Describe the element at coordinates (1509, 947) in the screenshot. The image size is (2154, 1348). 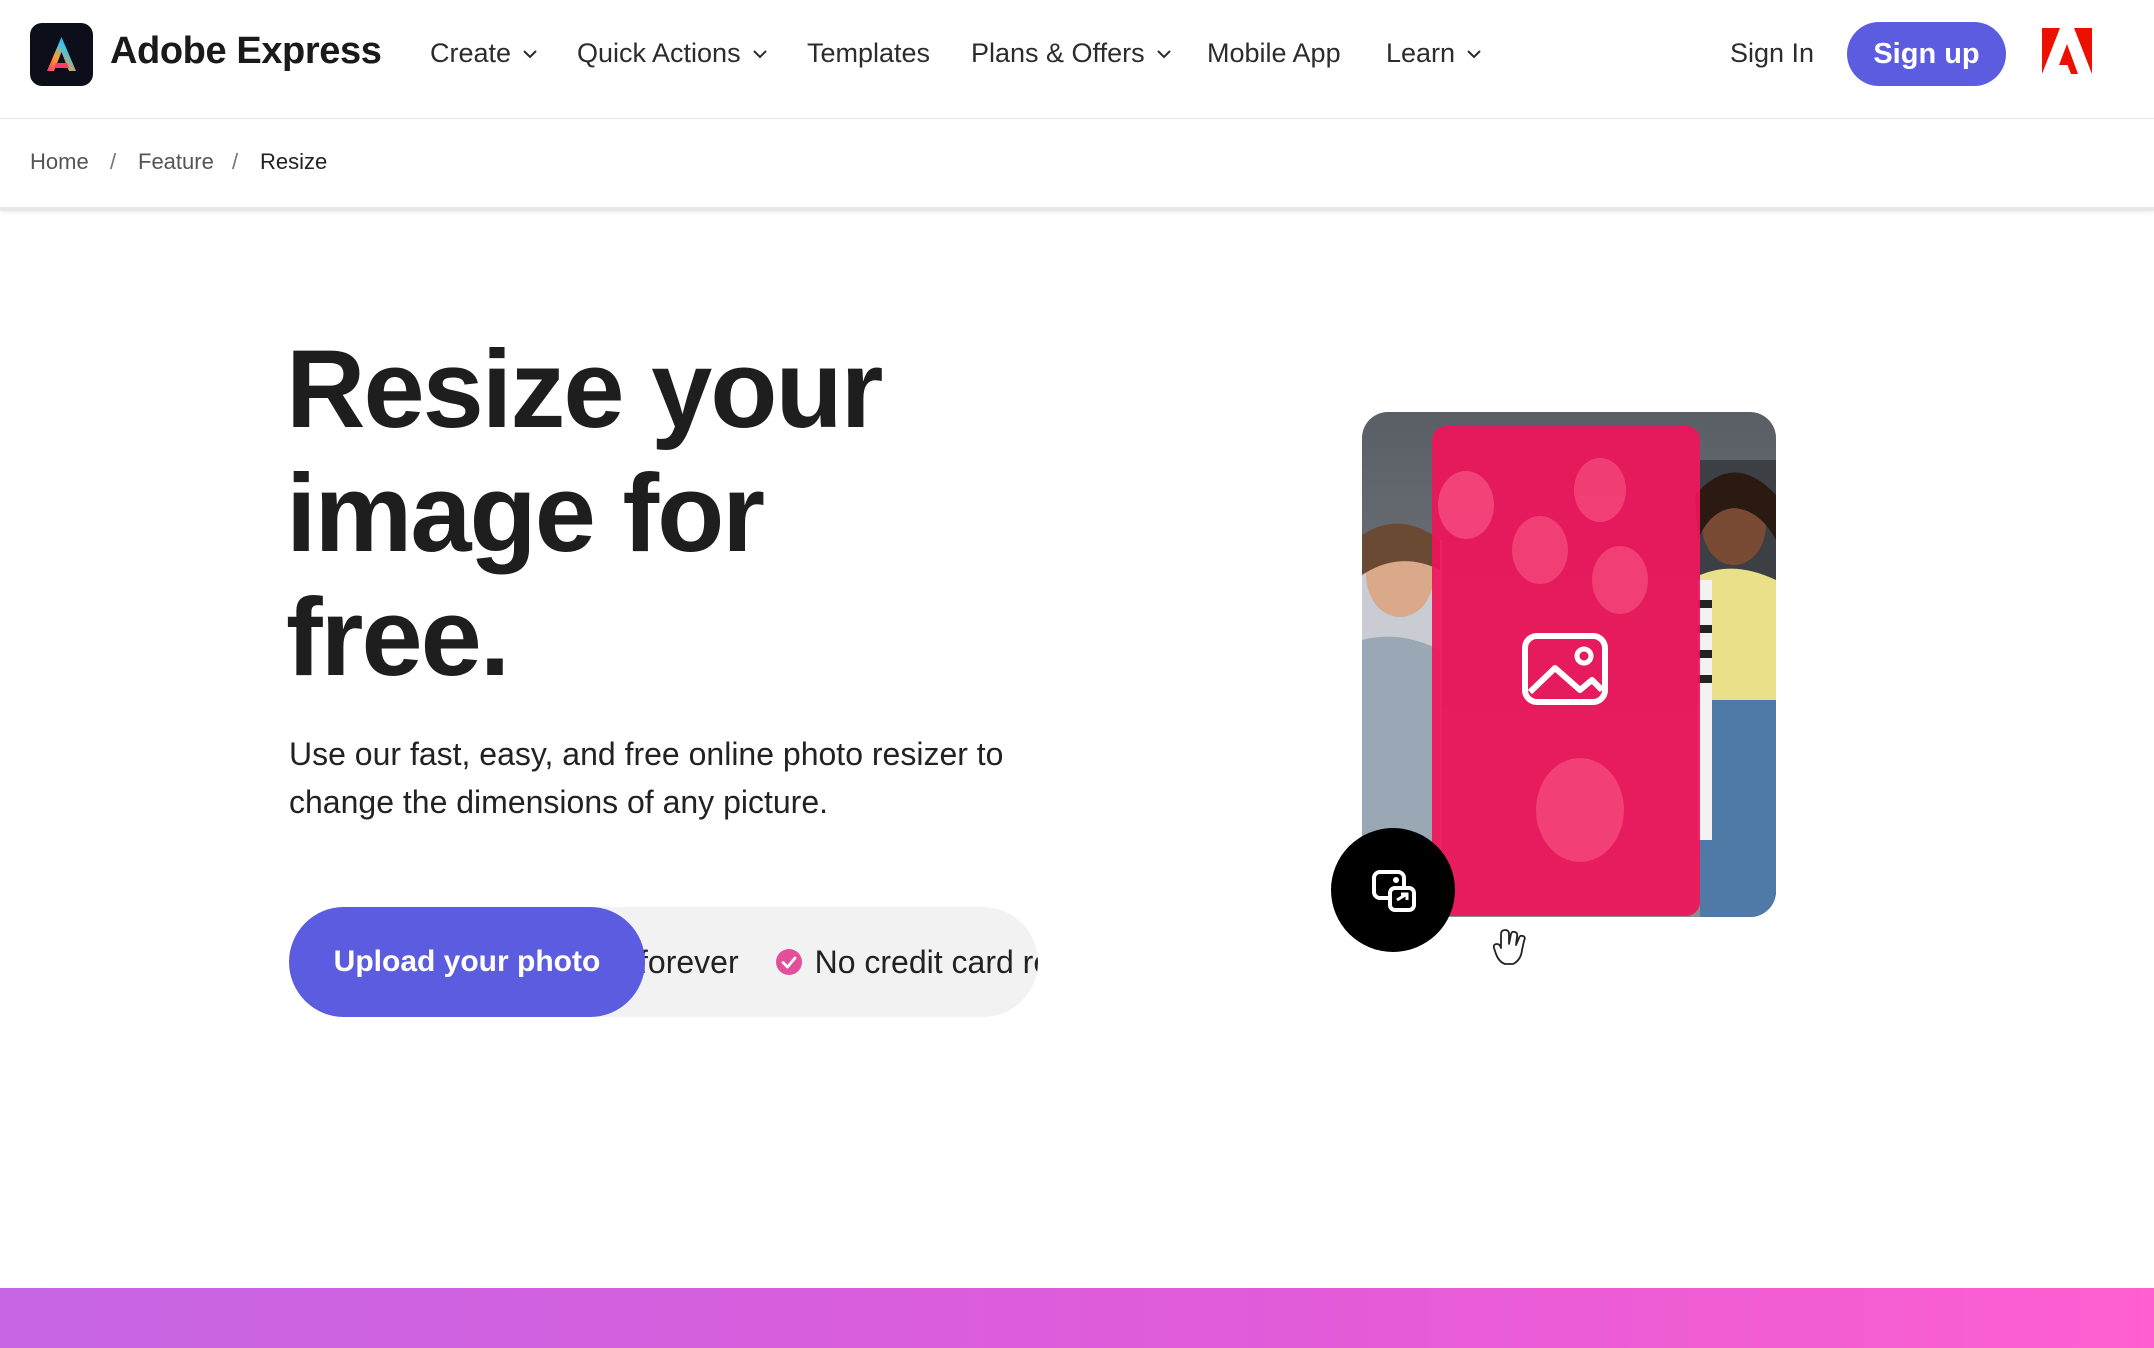
I see `hand-cursor-icon` at that location.